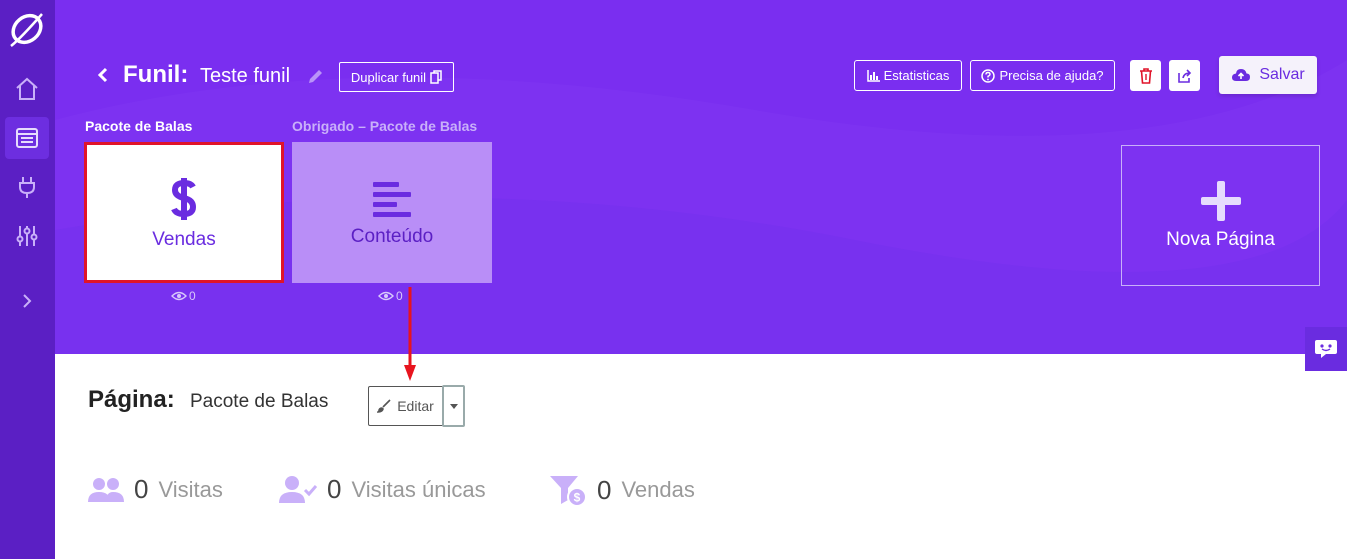  Describe the element at coordinates (106, 489) in the screenshot. I see `users-icon` at that location.